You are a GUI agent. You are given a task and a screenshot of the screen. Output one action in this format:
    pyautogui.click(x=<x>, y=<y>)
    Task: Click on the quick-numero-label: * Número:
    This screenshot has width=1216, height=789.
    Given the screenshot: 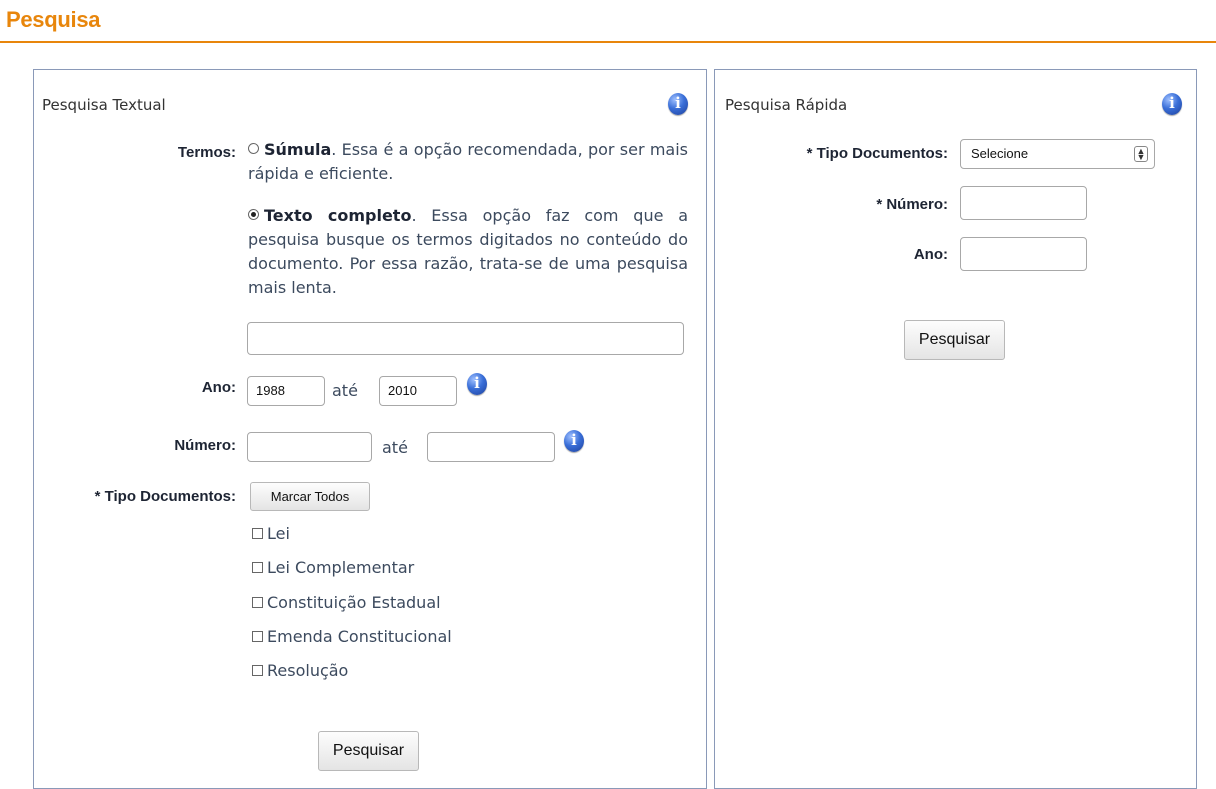 What is the action you would take?
    pyautogui.click(x=912, y=204)
    